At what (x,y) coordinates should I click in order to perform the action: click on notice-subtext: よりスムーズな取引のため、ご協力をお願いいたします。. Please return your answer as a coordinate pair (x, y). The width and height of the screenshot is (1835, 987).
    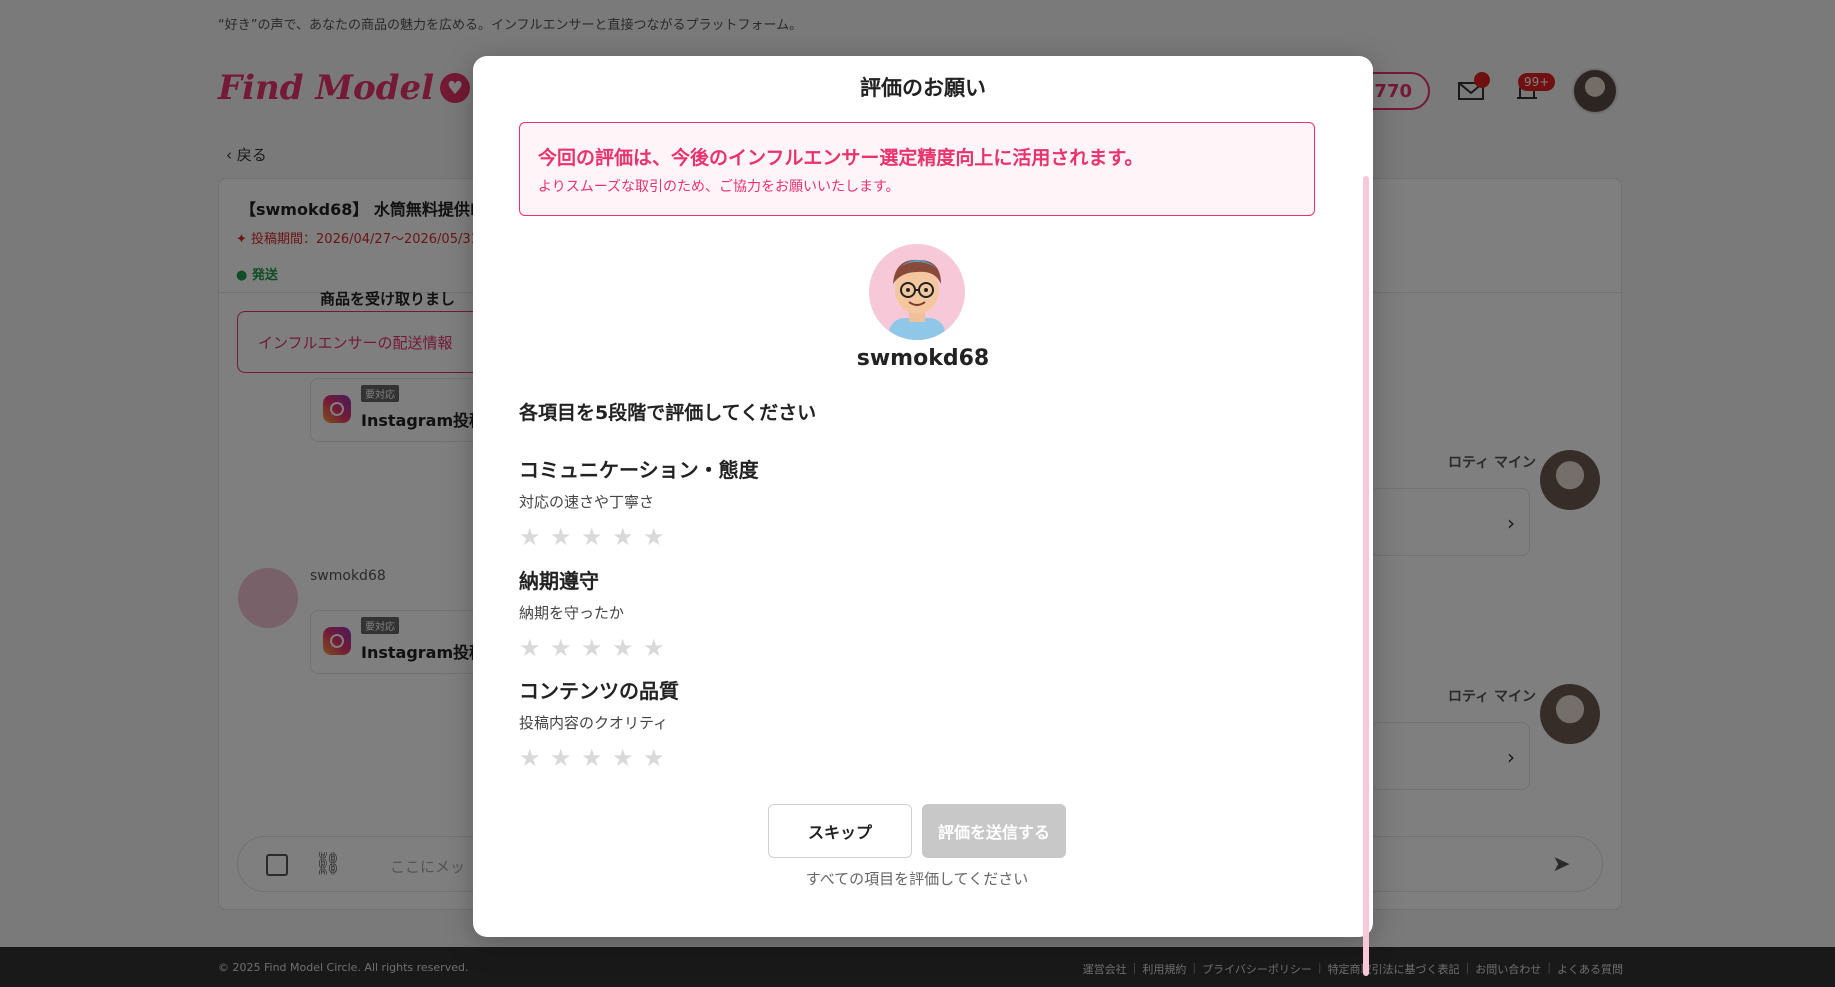
    Looking at the image, I should click on (719, 187).